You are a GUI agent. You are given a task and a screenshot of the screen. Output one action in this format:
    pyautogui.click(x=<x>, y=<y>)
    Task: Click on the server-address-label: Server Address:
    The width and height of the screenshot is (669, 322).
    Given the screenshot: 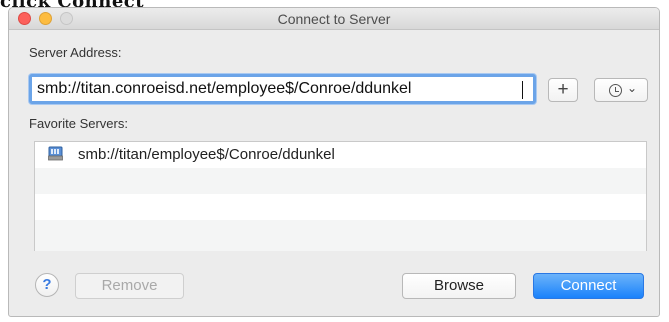 What is the action you would take?
    pyautogui.click(x=75, y=52)
    